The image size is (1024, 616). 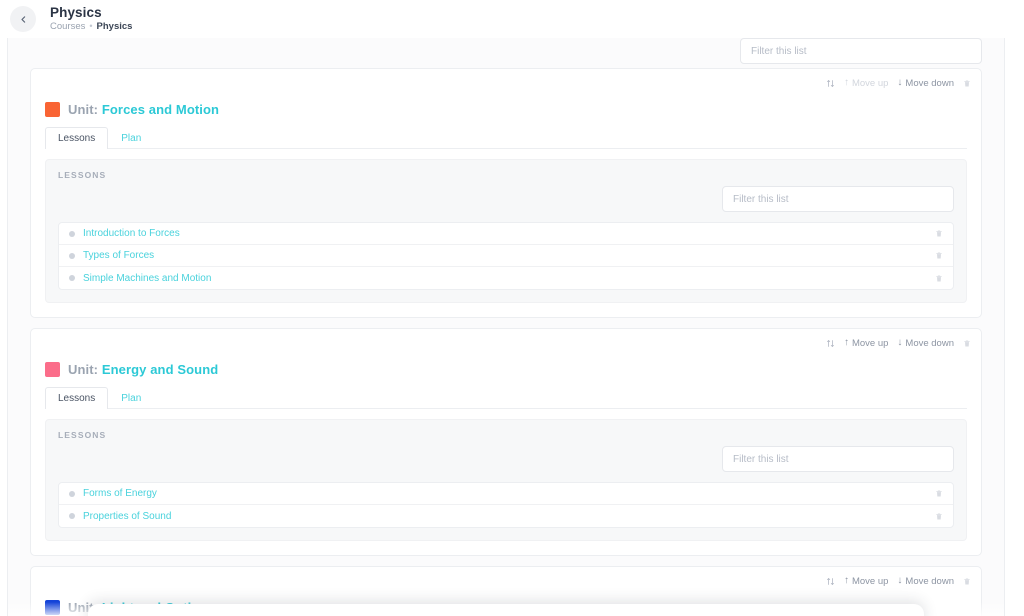 I want to click on back-button, so click(x=23, y=19).